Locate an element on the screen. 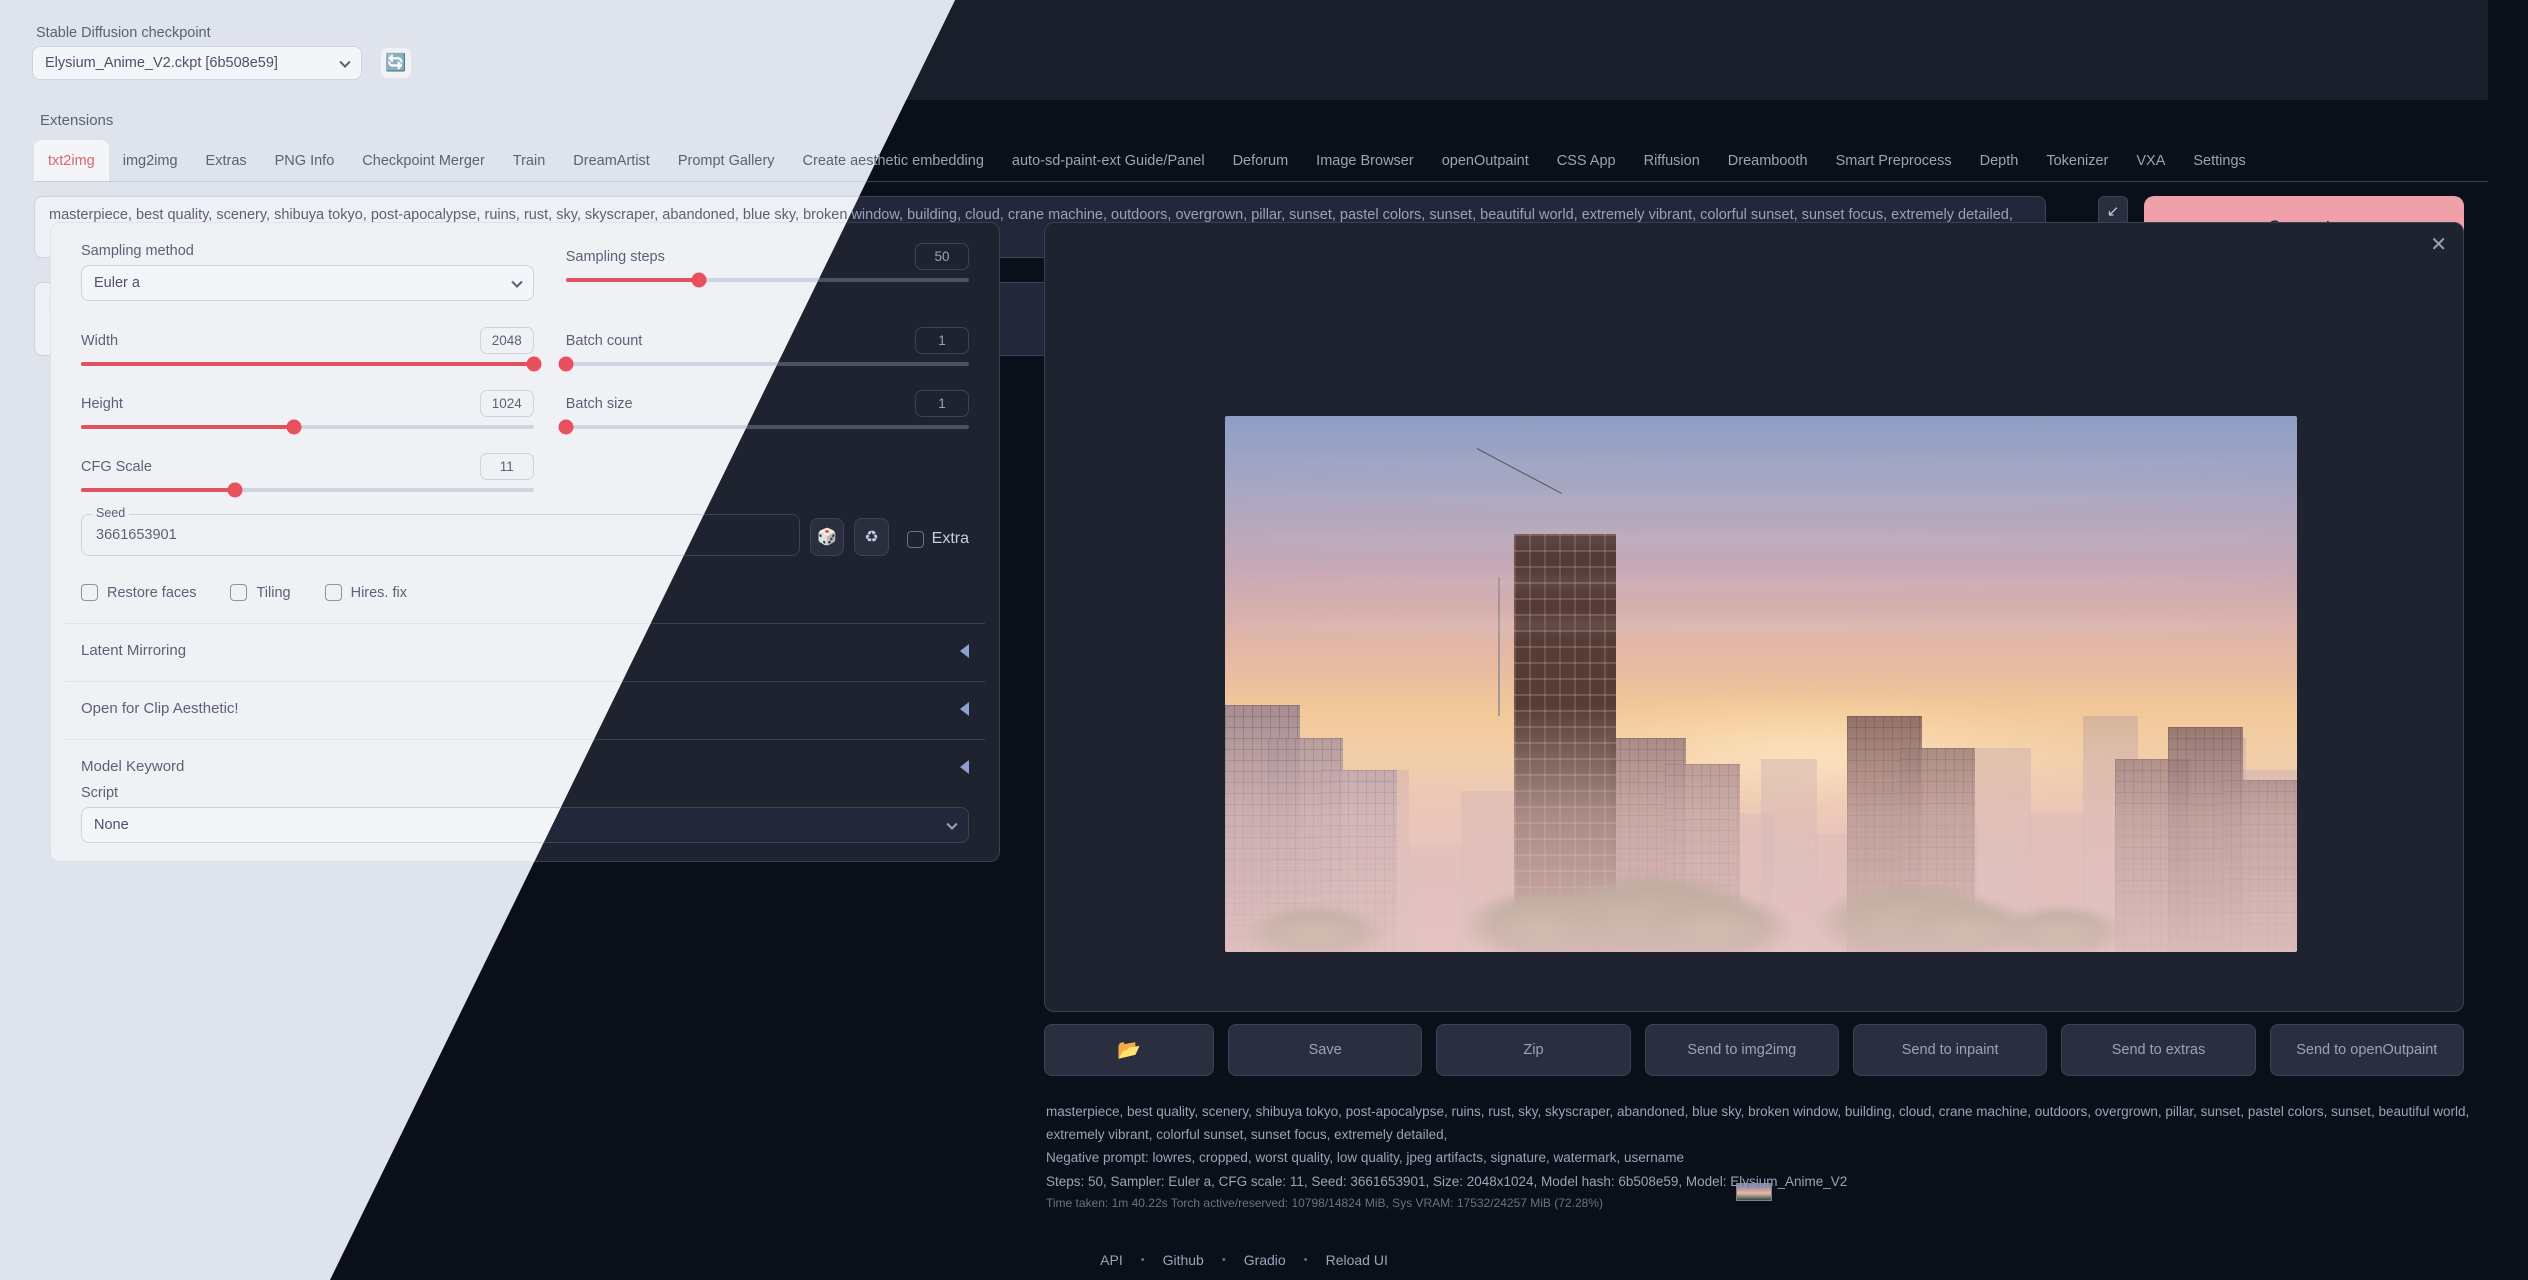 The height and width of the screenshot is (1280, 2528). send-to-openoutpaint-button: Send to openOutpaint is located at coordinates (2366, 1050).